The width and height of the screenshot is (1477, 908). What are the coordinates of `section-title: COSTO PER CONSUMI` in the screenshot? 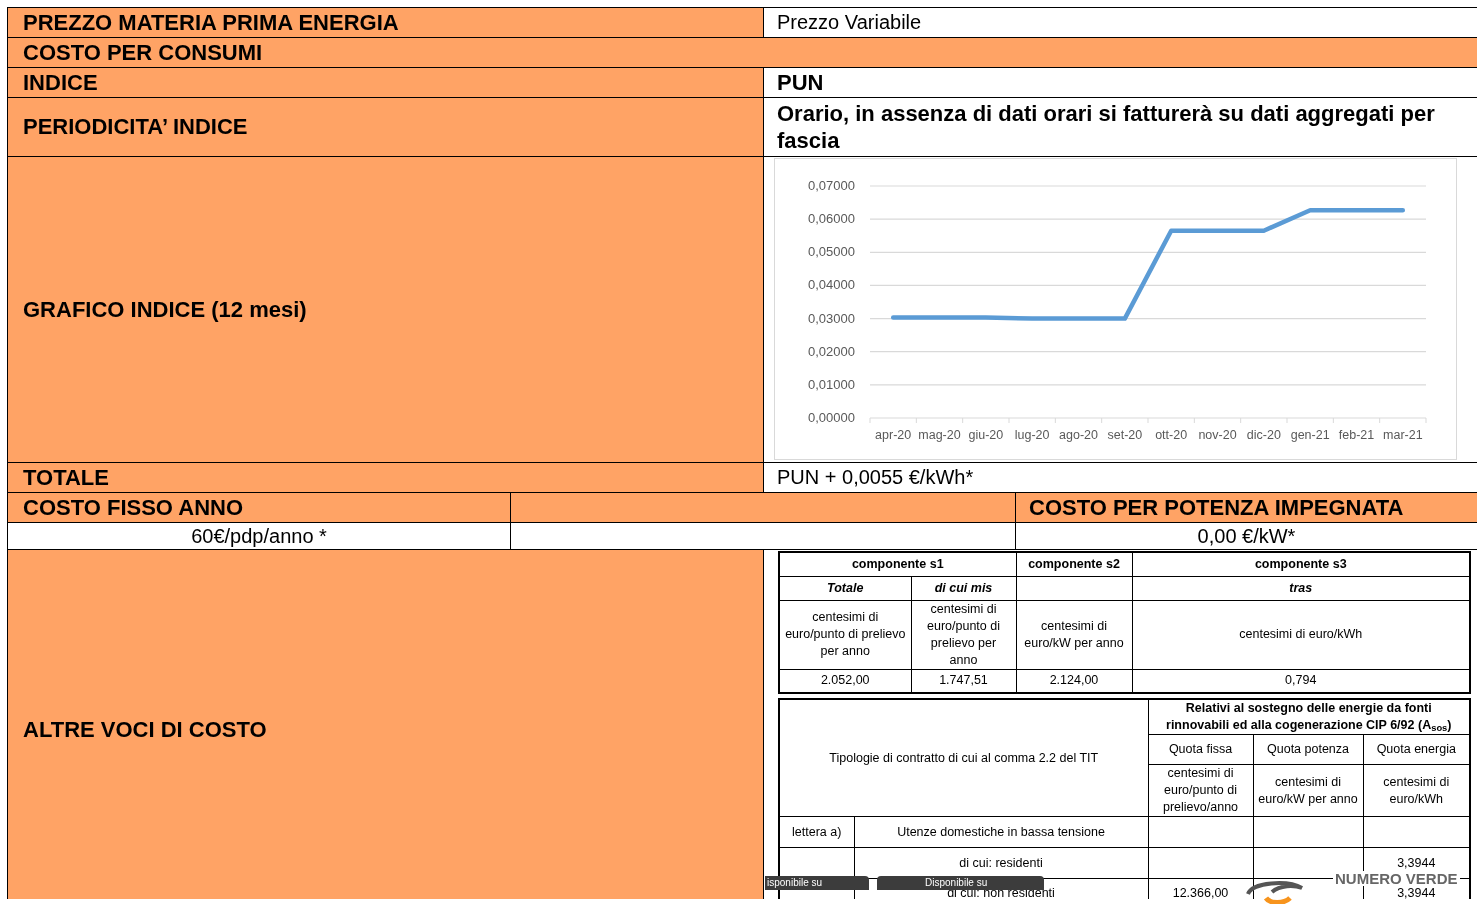 It's located at (742, 52).